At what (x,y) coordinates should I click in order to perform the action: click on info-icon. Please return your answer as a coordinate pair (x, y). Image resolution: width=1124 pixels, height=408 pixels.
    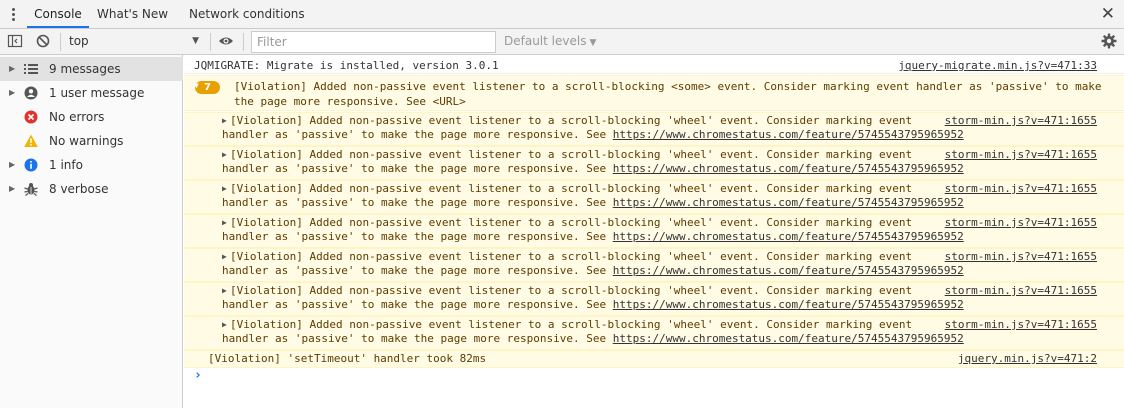
    Looking at the image, I should click on (31, 165).